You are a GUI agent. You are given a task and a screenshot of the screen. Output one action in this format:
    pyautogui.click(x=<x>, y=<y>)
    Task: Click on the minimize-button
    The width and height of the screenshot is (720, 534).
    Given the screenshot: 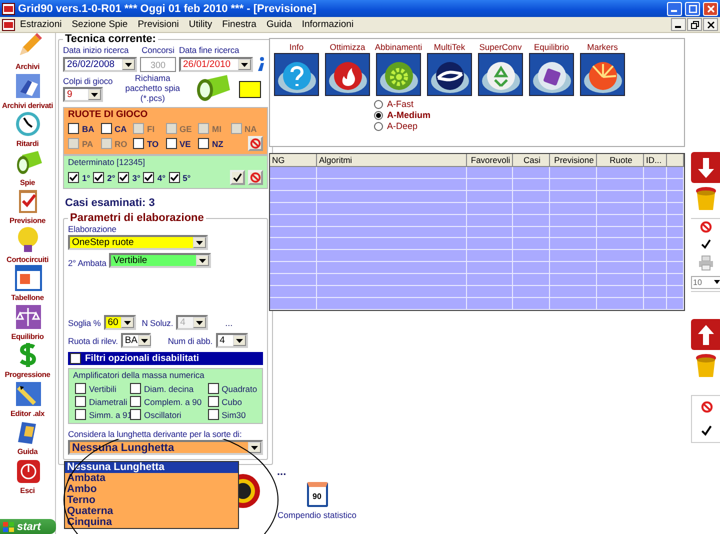 What is the action you would take?
    pyautogui.click(x=678, y=24)
    